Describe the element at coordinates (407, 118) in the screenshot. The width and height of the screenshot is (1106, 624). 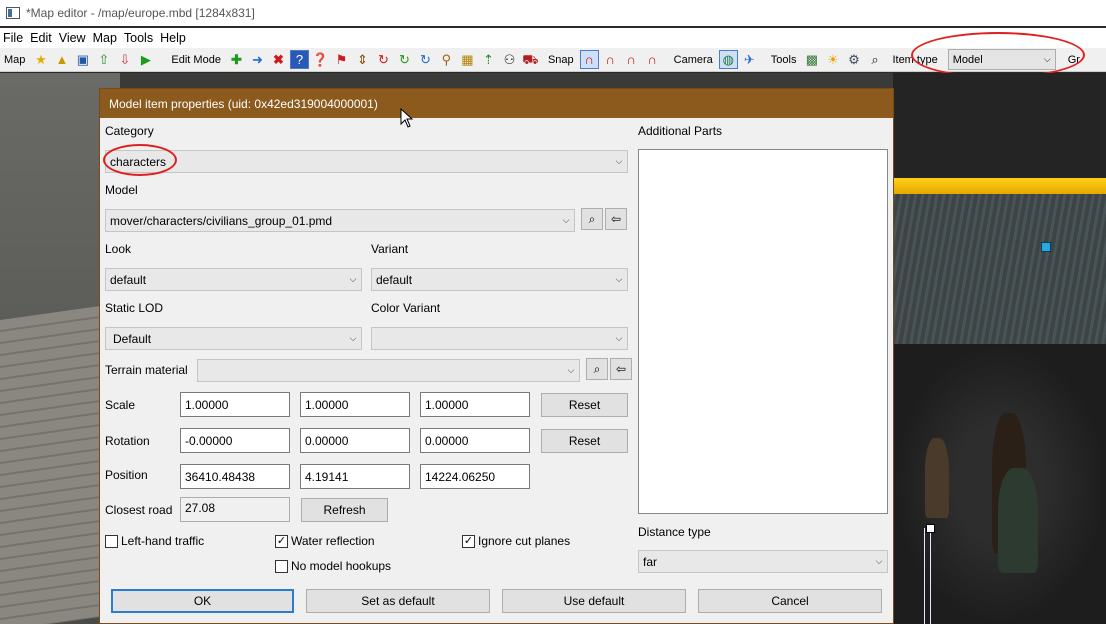
I see `mouse-cursor-icon` at that location.